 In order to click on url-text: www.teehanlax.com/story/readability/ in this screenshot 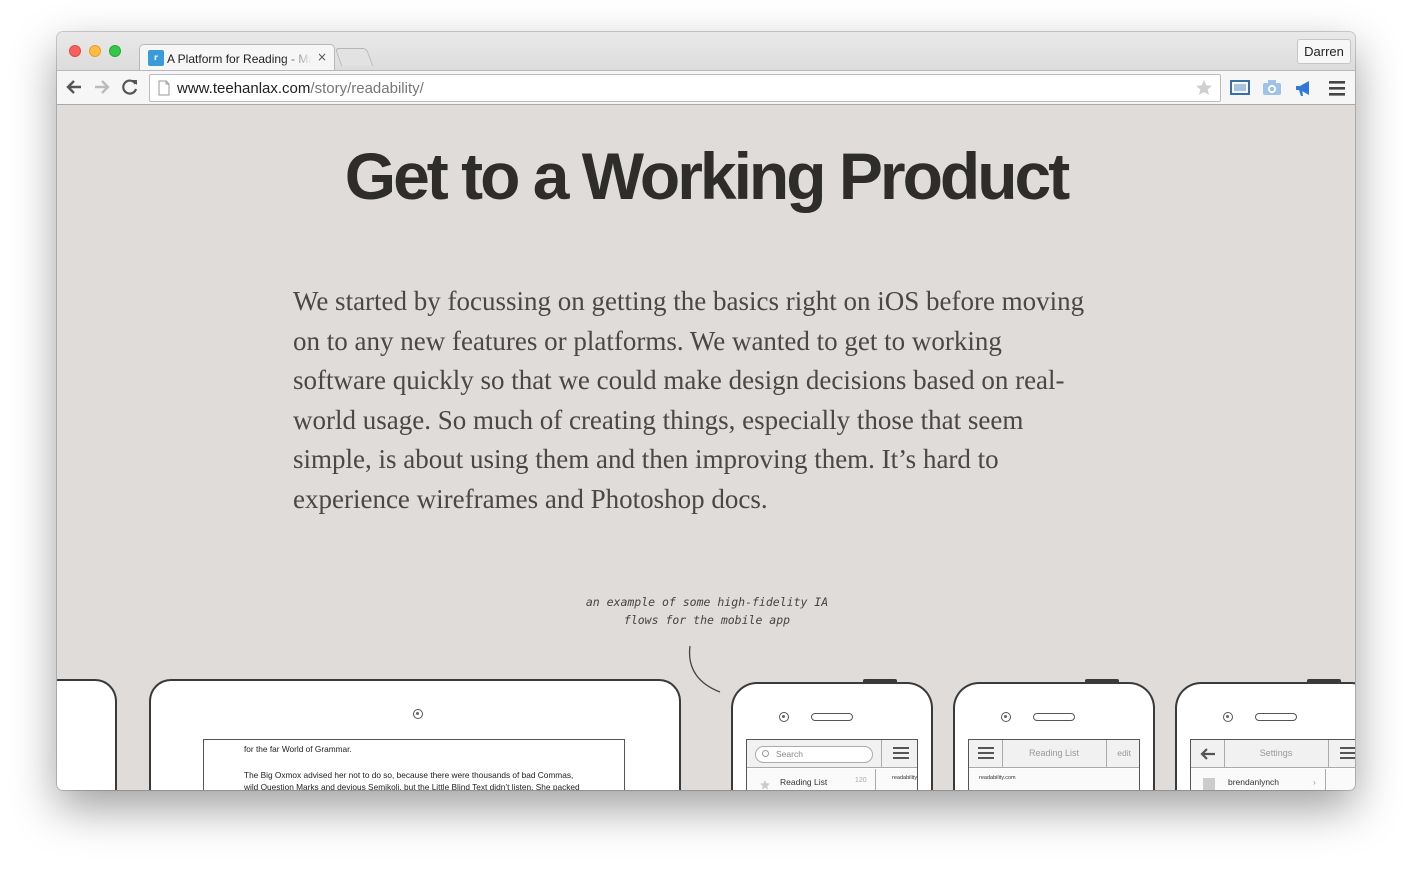, I will do `click(300, 88)`.